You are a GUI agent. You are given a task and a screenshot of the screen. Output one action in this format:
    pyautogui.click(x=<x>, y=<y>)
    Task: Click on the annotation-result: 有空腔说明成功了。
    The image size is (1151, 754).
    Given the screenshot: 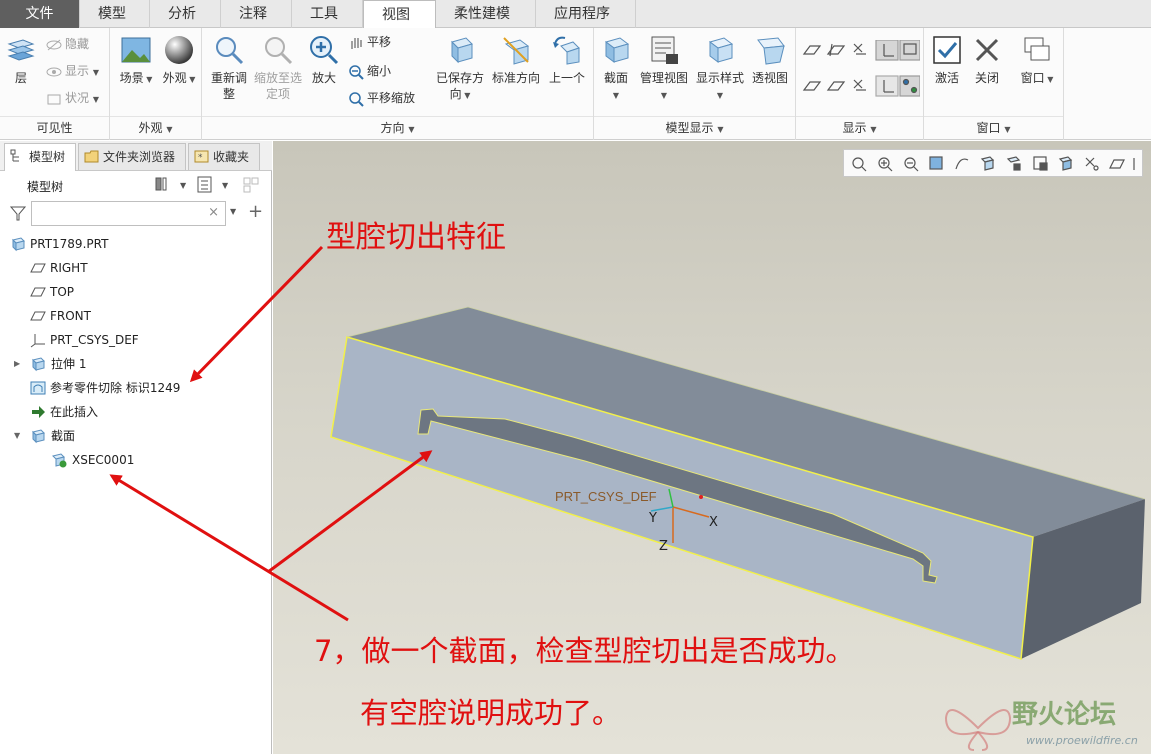 What is the action you would take?
    pyautogui.click(x=491, y=713)
    